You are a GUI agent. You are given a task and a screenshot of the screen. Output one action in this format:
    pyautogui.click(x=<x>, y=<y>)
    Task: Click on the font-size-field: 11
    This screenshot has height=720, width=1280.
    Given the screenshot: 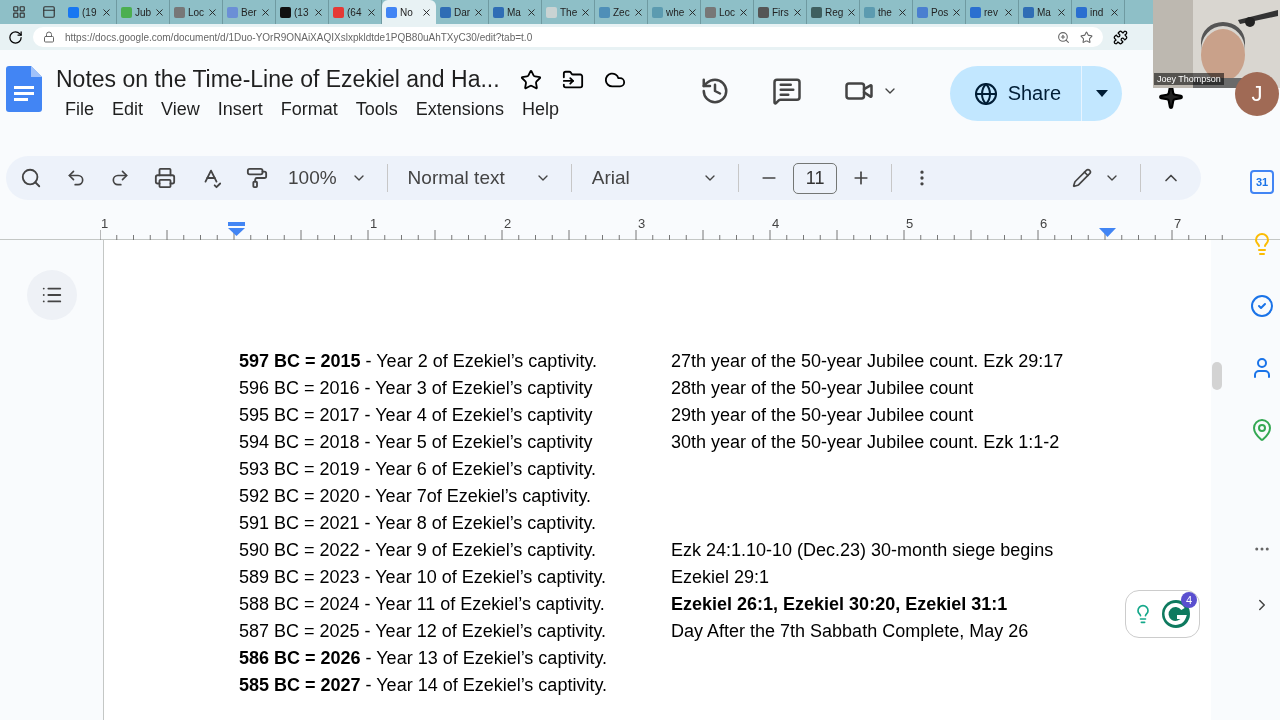 What is the action you would take?
    pyautogui.click(x=815, y=178)
    